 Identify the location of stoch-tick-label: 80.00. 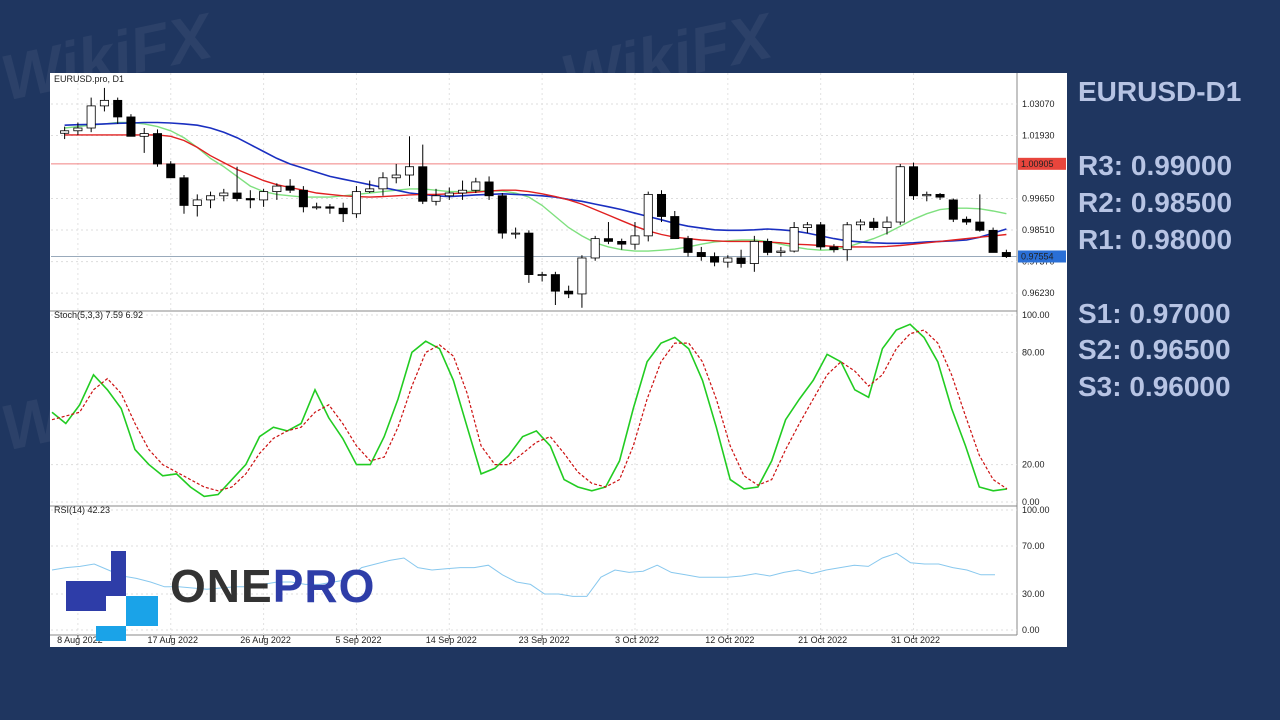
(1033, 352).